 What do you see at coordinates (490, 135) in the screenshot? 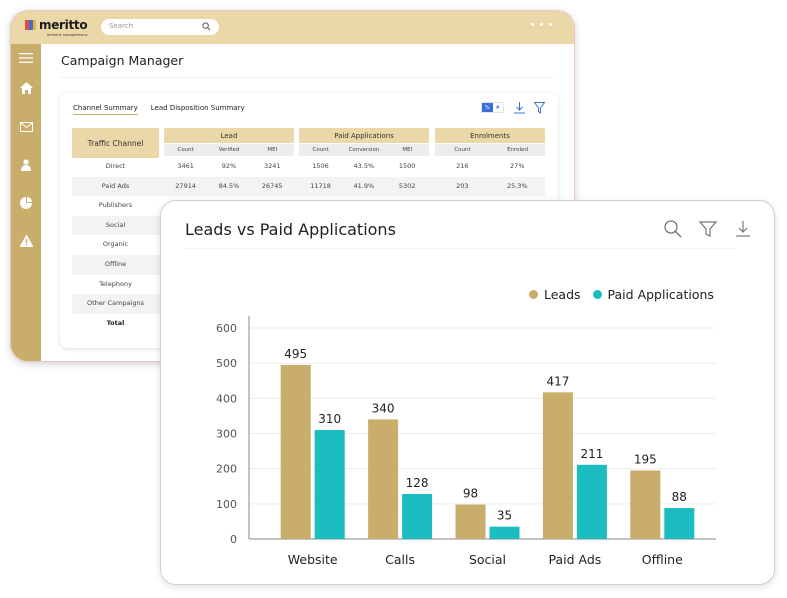
I see `group-title: Enrolments` at bounding box center [490, 135].